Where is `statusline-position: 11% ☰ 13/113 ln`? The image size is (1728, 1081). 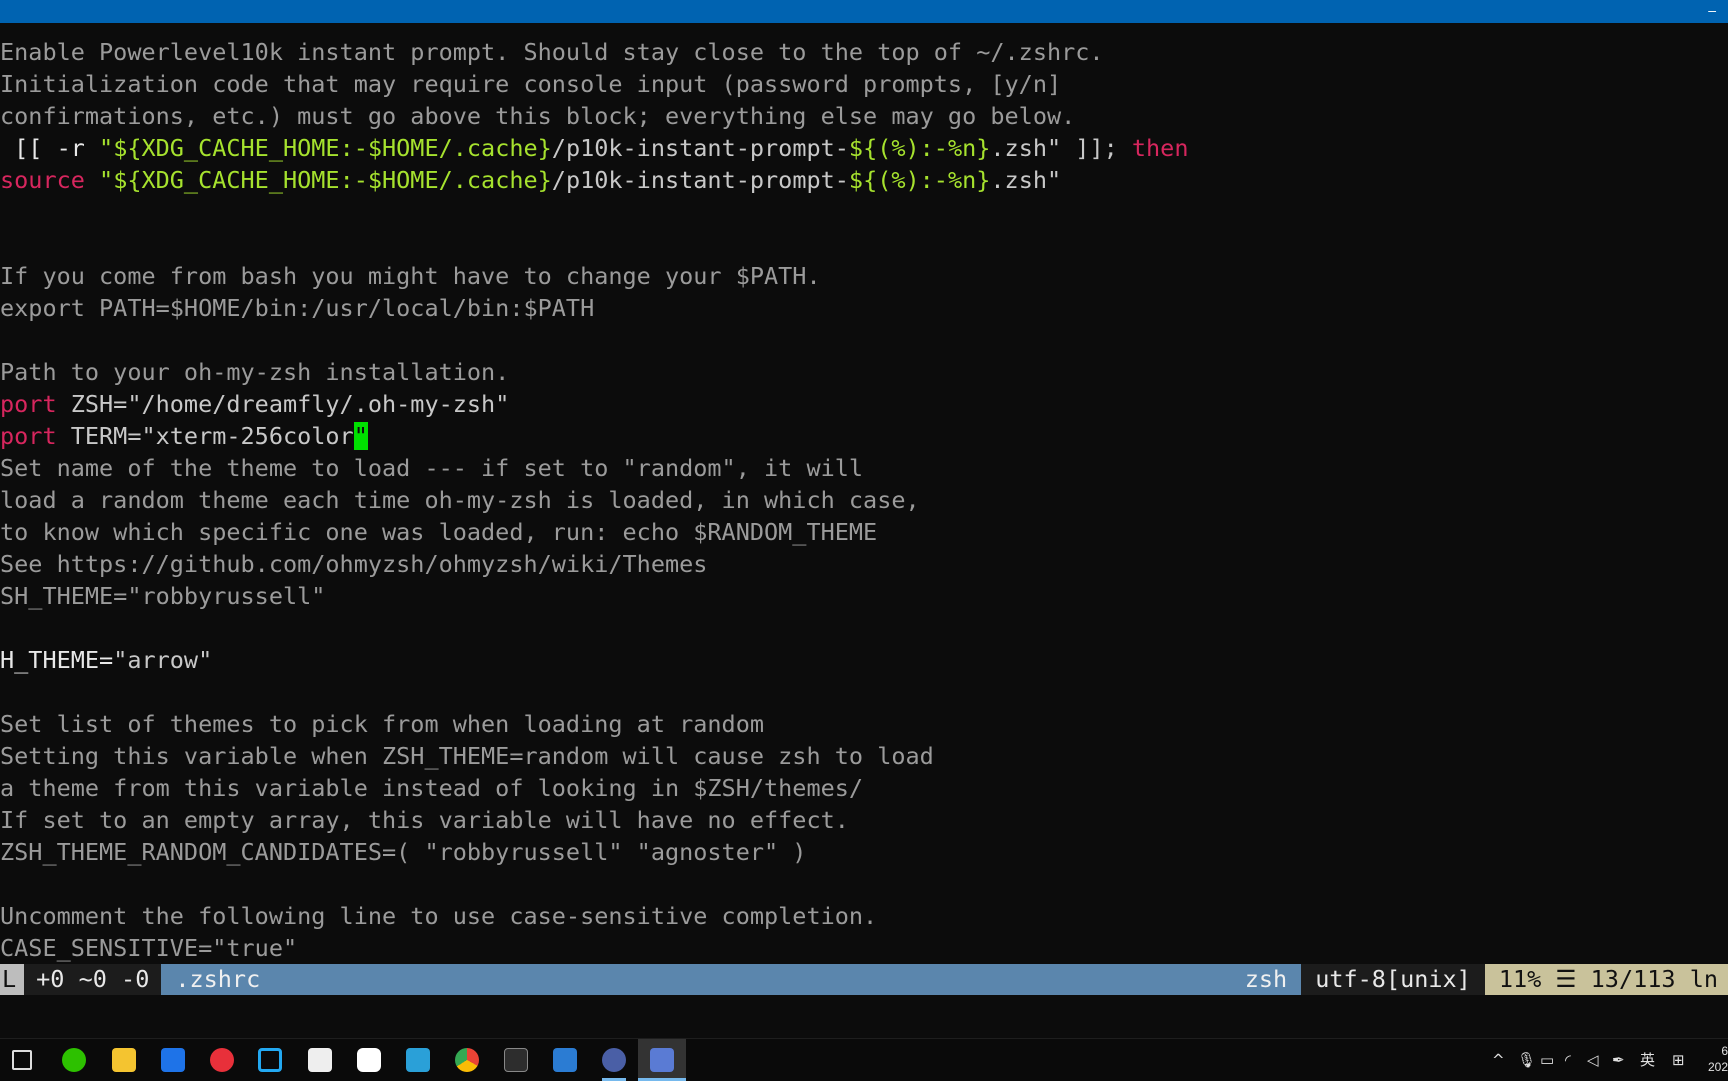 statusline-position: 11% ☰ 13/113 ln is located at coordinates (1606, 979).